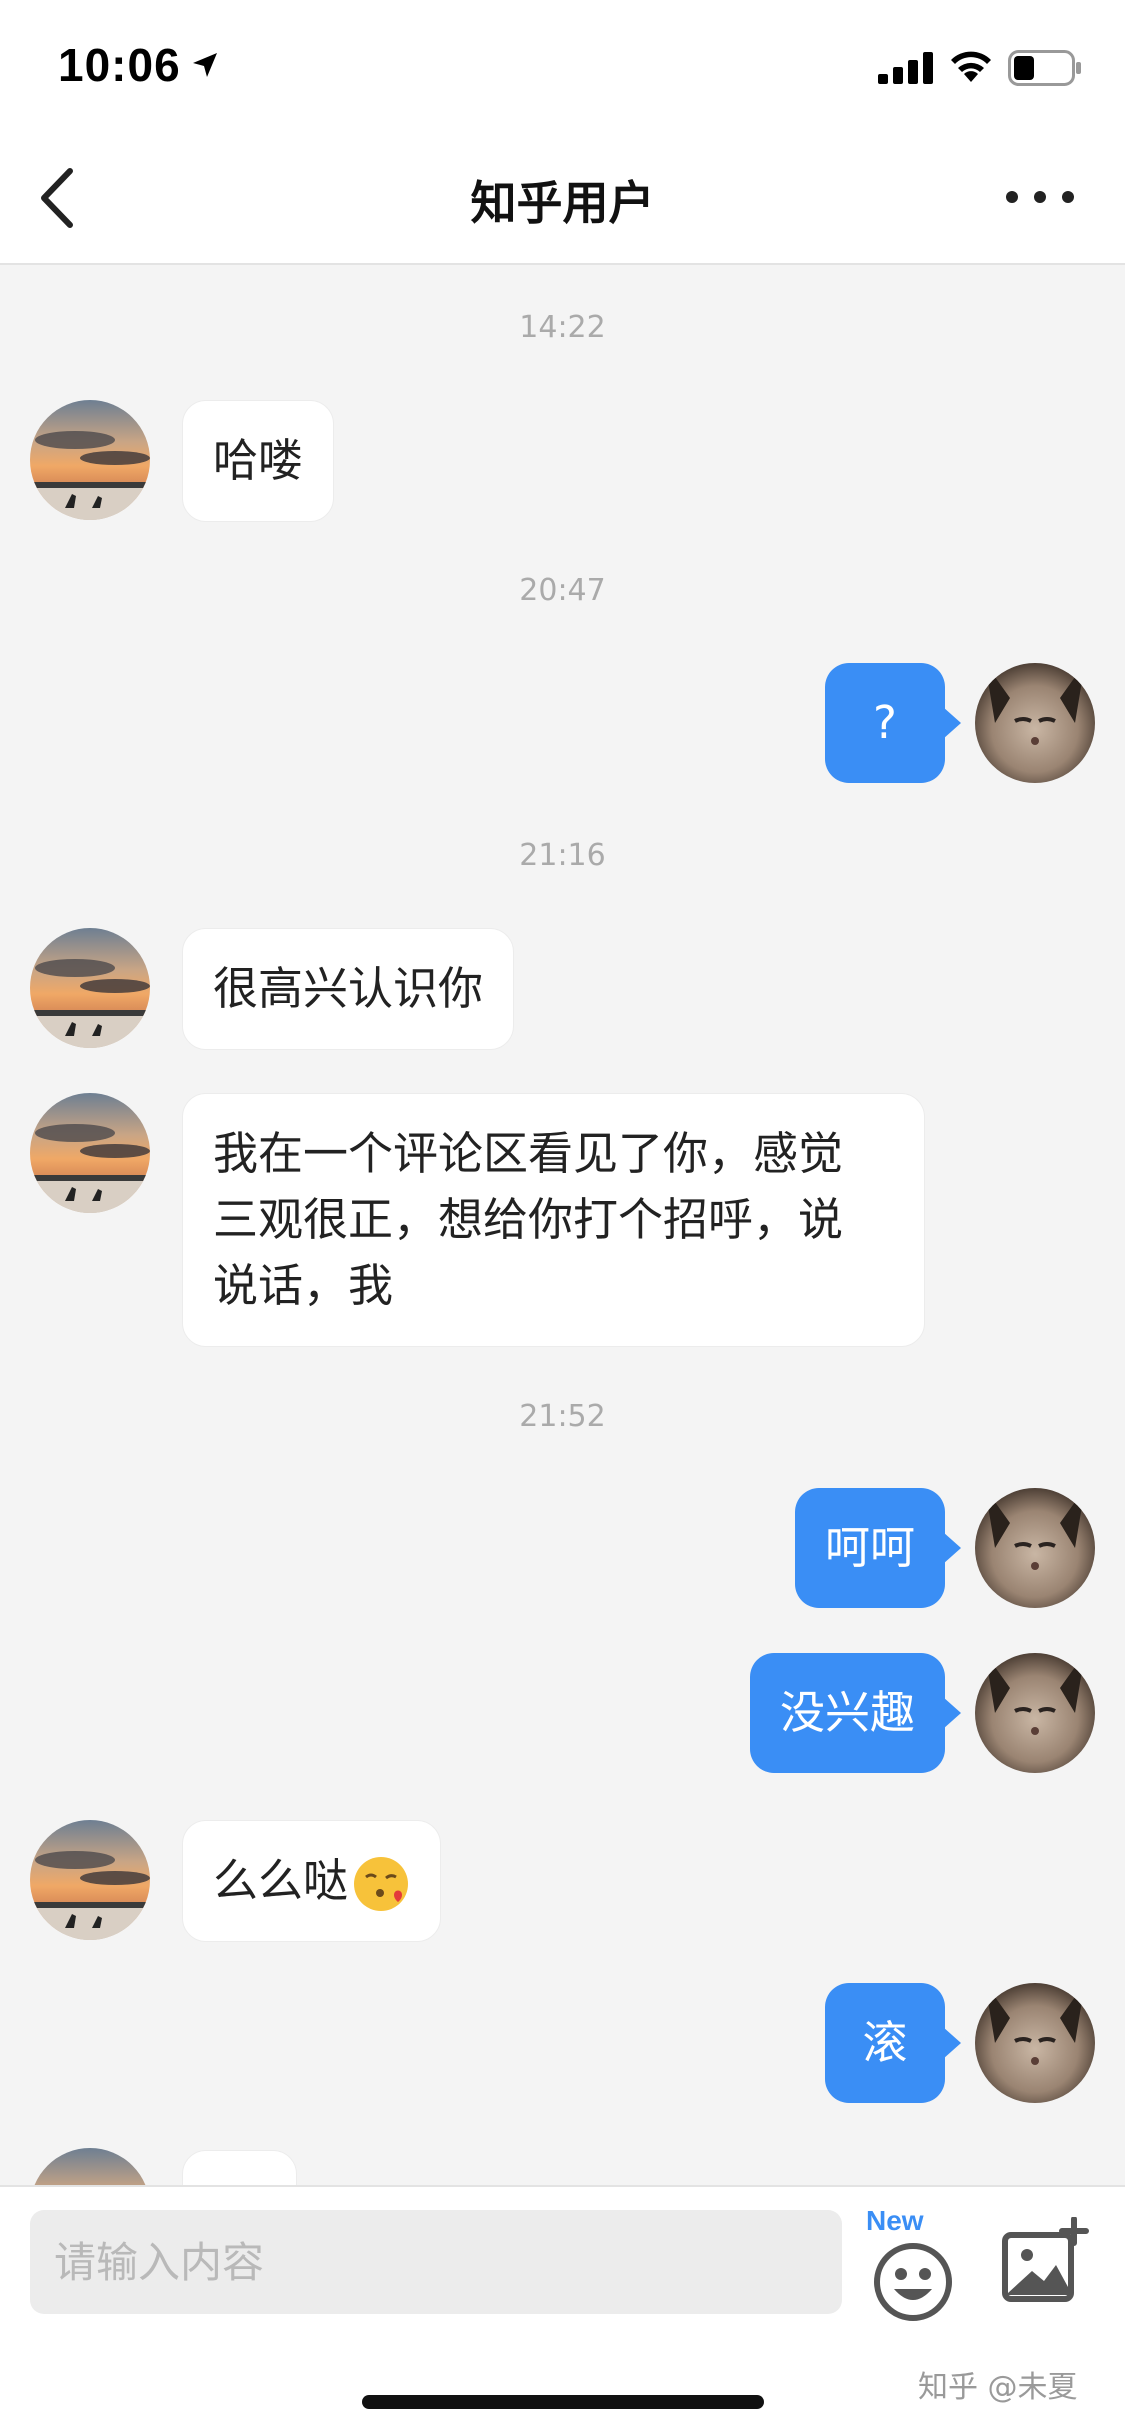 The width and height of the screenshot is (1125, 2436). What do you see at coordinates (528, 1219) in the screenshot?
I see `message-line: 三观很正，想给你打个招呼，说` at bounding box center [528, 1219].